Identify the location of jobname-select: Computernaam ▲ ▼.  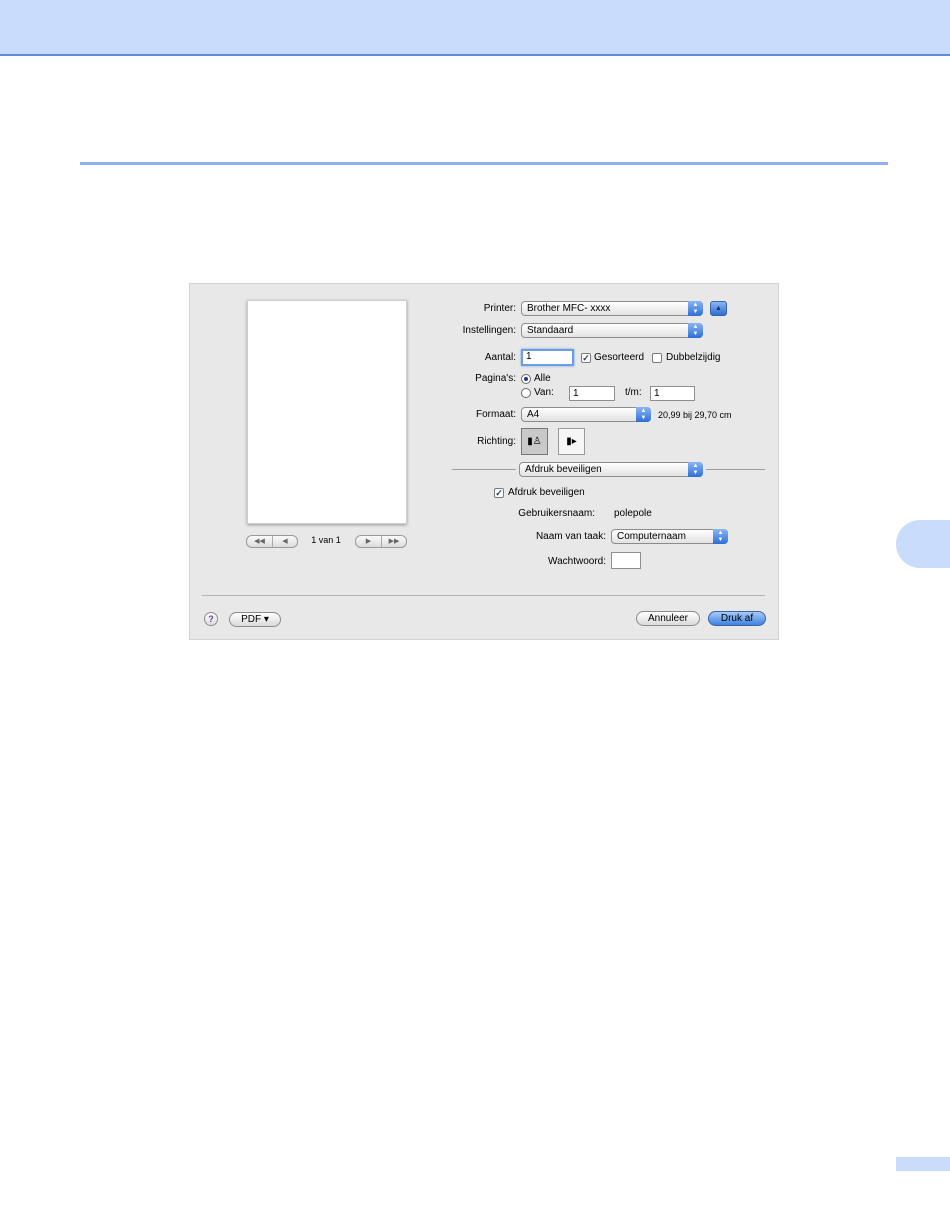
(669, 536).